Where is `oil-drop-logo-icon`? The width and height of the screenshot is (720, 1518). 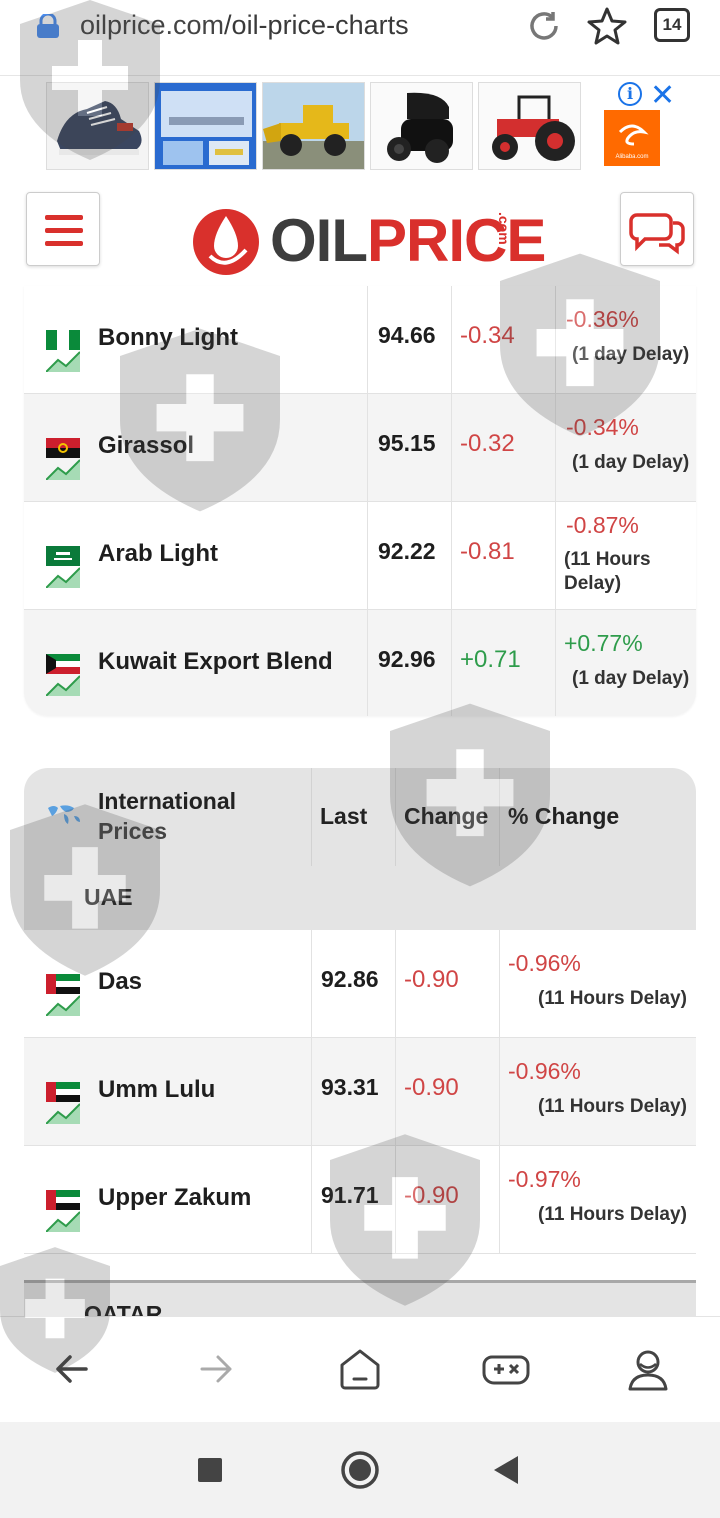 oil-drop-logo-icon is located at coordinates (226, 242).